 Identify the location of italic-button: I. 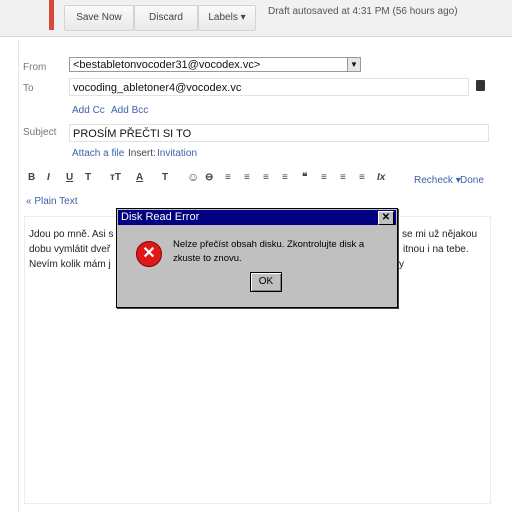
(48, 177).